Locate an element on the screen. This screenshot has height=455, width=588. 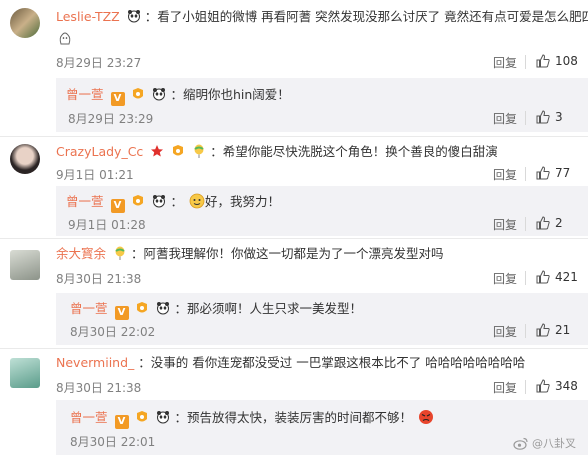
reply-text: 曾一萱 V ：那必须啊！人生只求一美发型！ is located at coordinates (216, 310).